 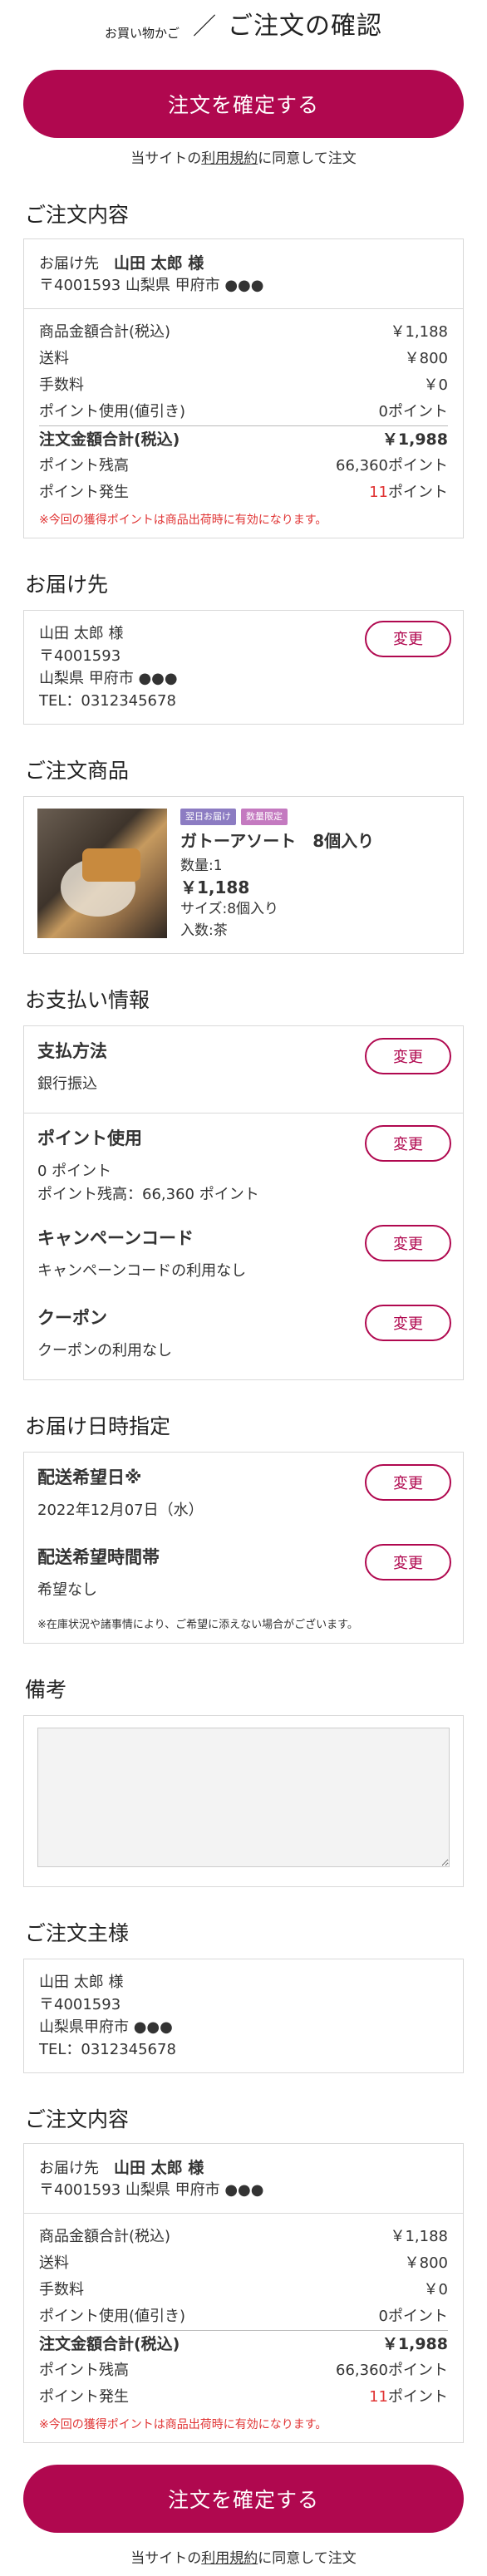 I want to click on delivery-time-value: 希望なし, so click(x=67, y=1590).